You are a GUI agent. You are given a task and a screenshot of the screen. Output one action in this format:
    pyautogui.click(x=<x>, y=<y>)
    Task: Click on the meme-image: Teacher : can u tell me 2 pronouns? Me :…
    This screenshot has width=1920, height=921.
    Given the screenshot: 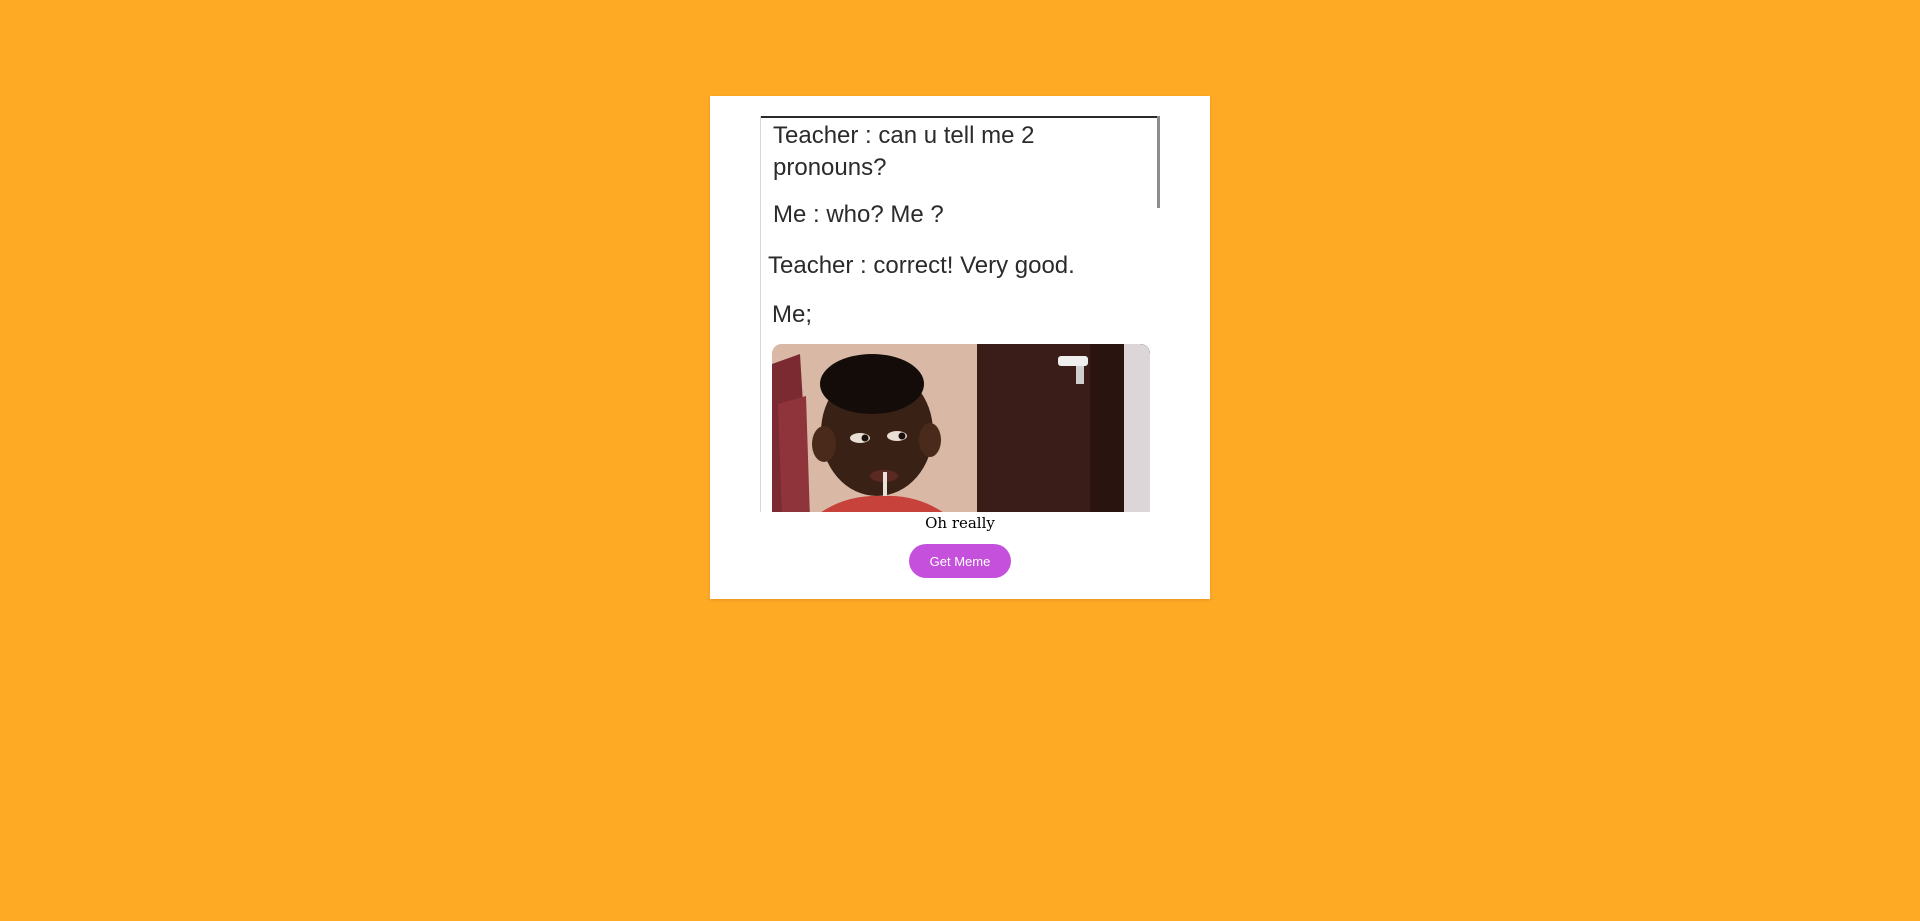 What is the action you would take?
    pyautogui.click(x=960, y=314)
    